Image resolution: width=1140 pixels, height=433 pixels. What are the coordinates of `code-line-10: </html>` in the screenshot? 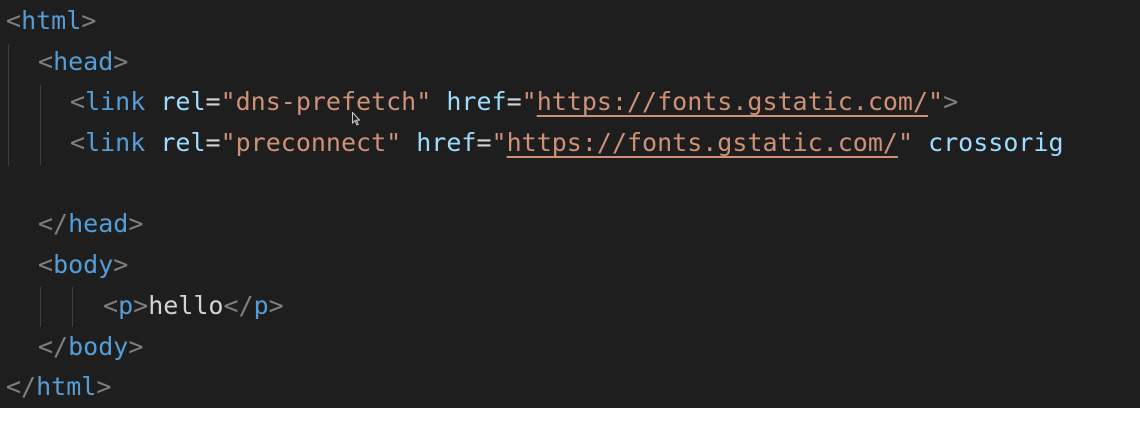 It's located at (58, 387).